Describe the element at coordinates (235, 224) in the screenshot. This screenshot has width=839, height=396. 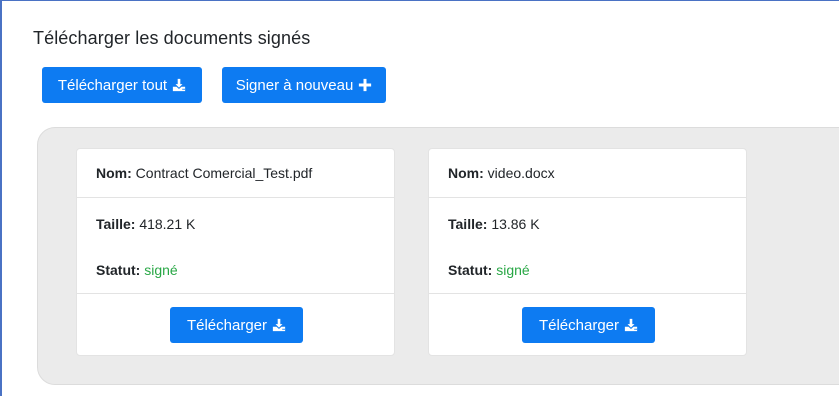
I see `document-size-row: Taille: 418.21 K` at that location.